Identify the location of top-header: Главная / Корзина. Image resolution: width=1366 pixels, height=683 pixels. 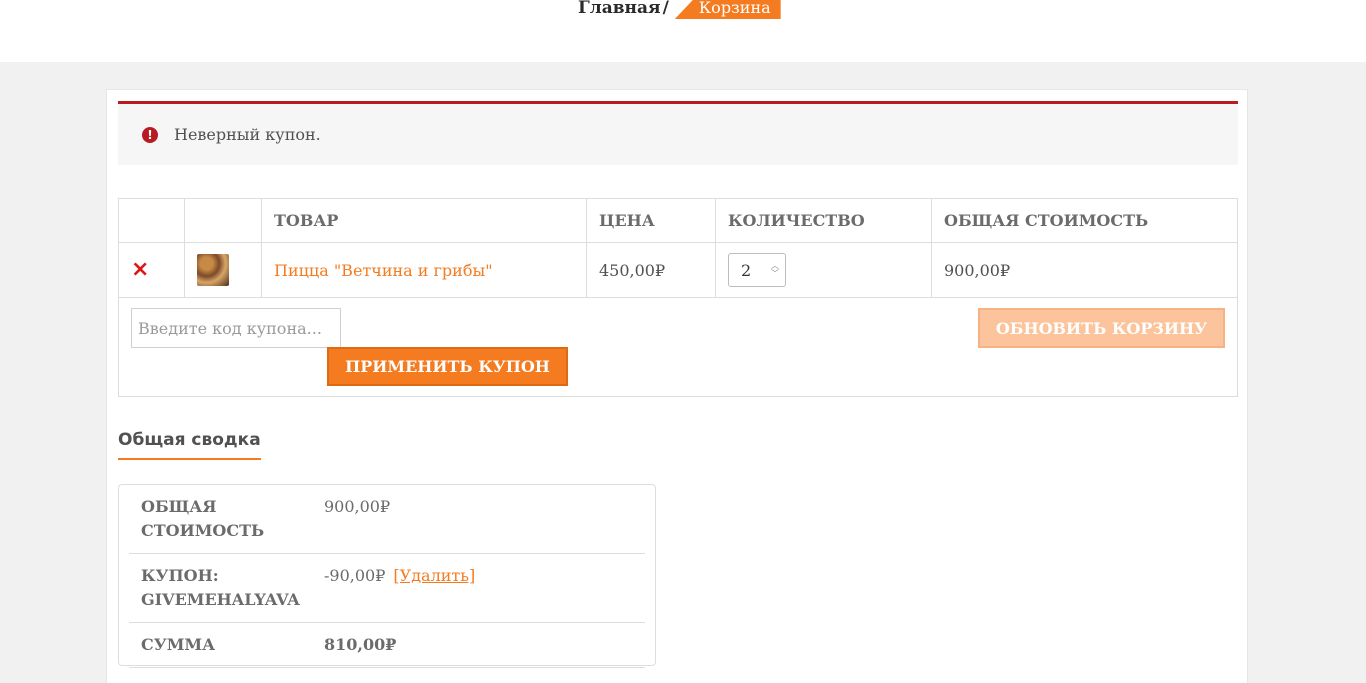
(683, 31).